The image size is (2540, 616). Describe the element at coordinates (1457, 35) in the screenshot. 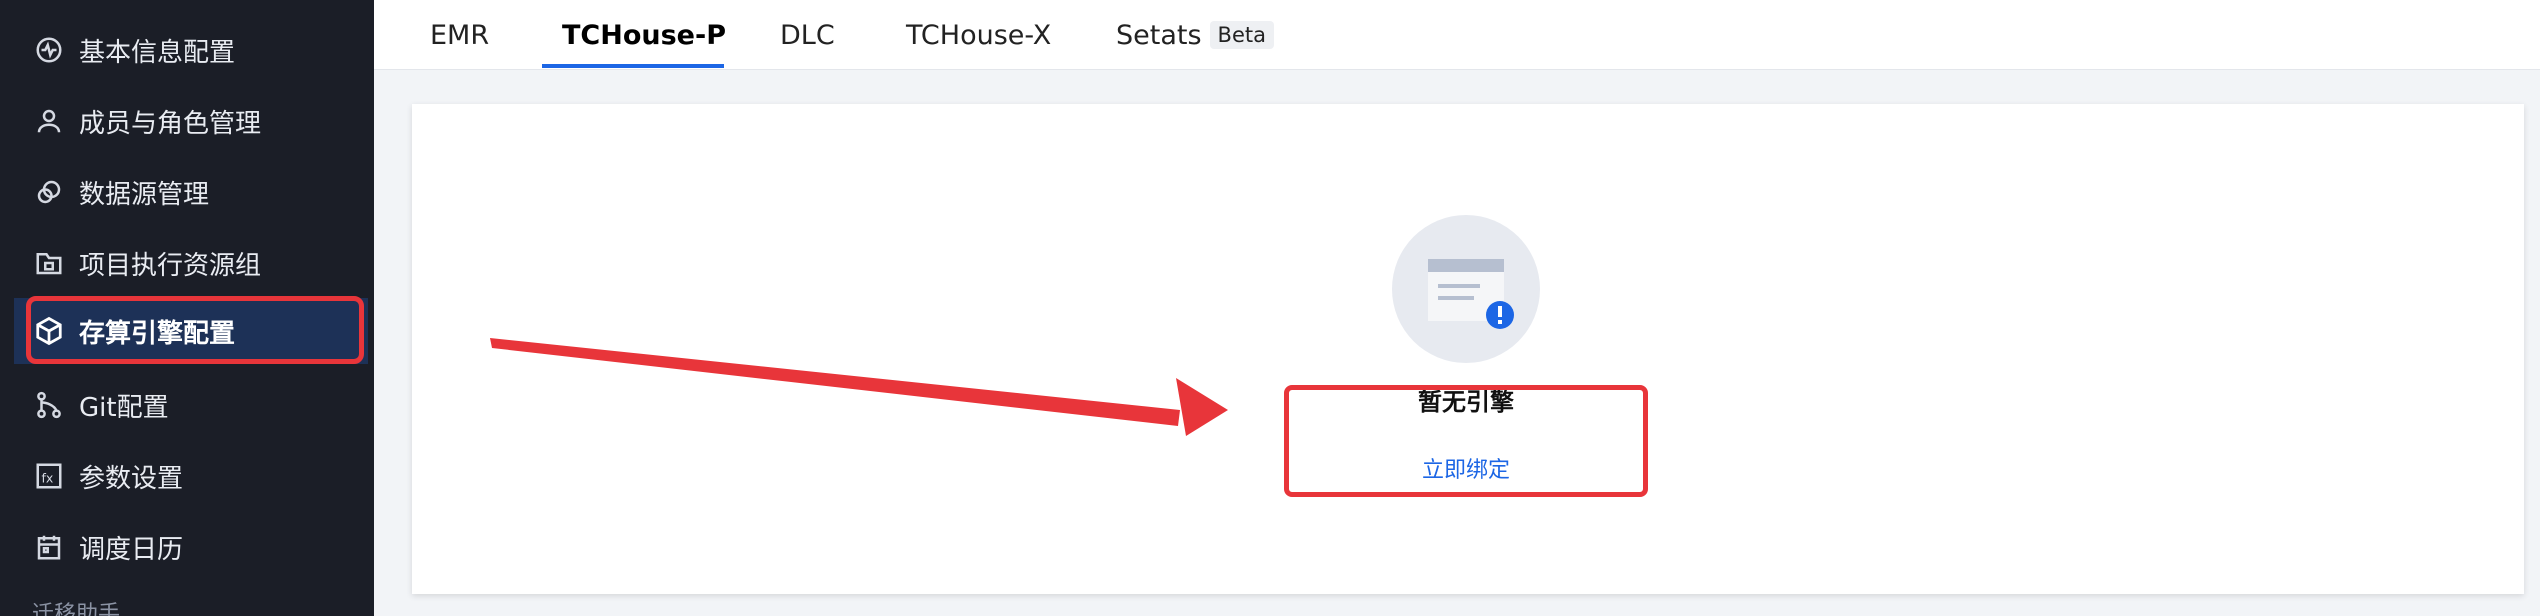

I see `engine-tabs: EMR TCHouse-P DLC TCHouse-X Setats Beta` at that location.